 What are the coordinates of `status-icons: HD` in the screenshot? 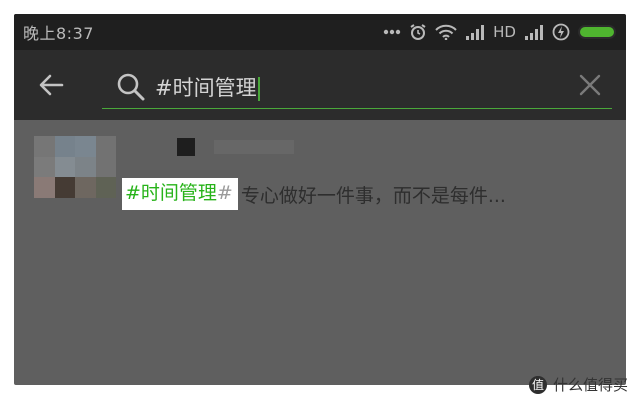 It's located at (499, 32).